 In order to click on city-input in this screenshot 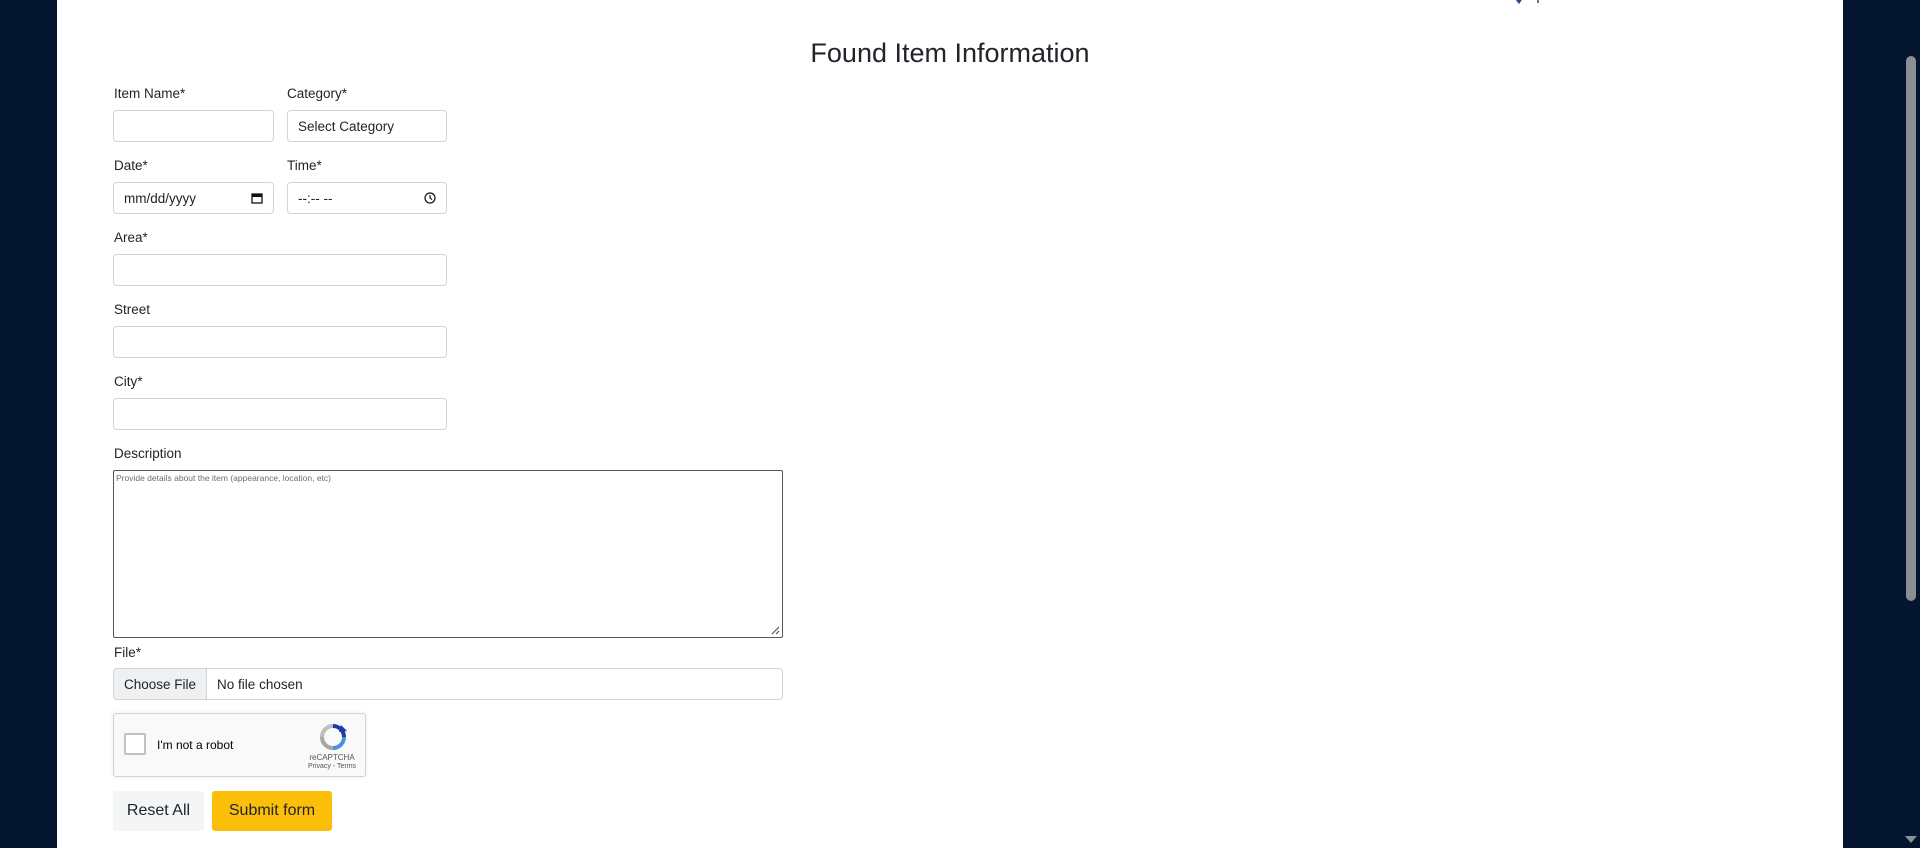, I will do `click(280, 414)`.